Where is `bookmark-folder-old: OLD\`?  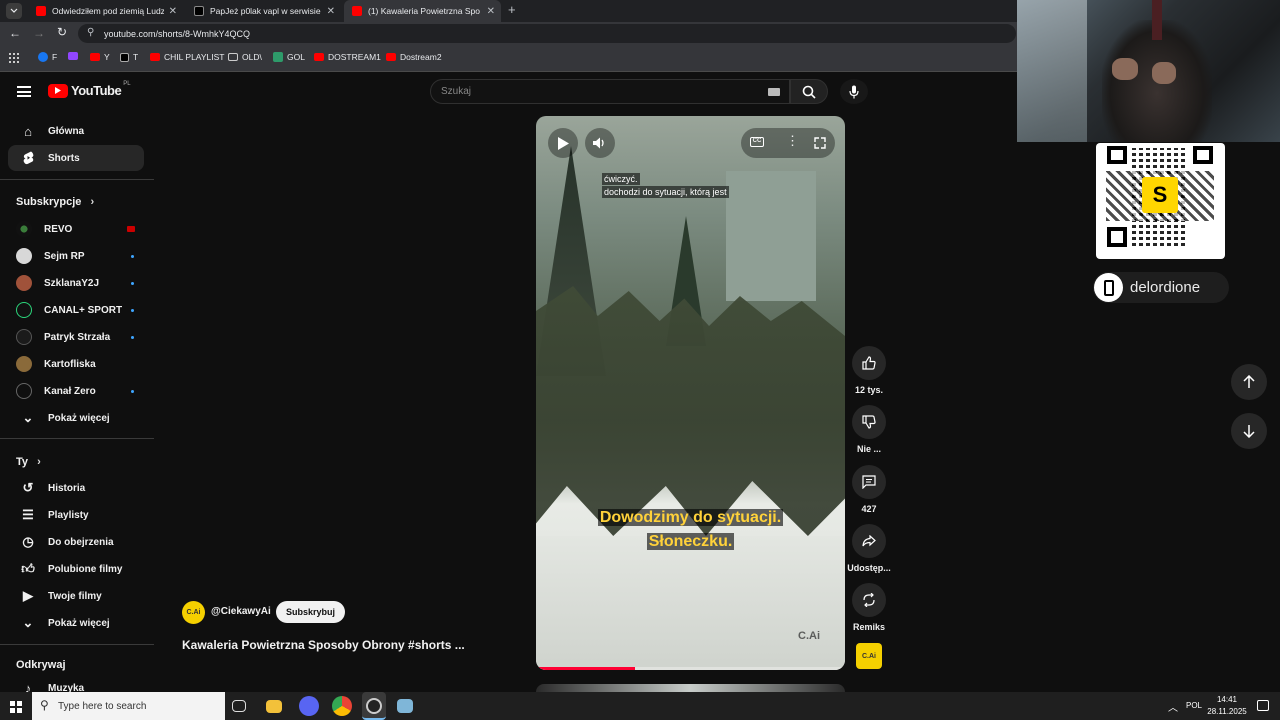 bookmark-folder-old: OLD\ is located at coordinates (245, 57).